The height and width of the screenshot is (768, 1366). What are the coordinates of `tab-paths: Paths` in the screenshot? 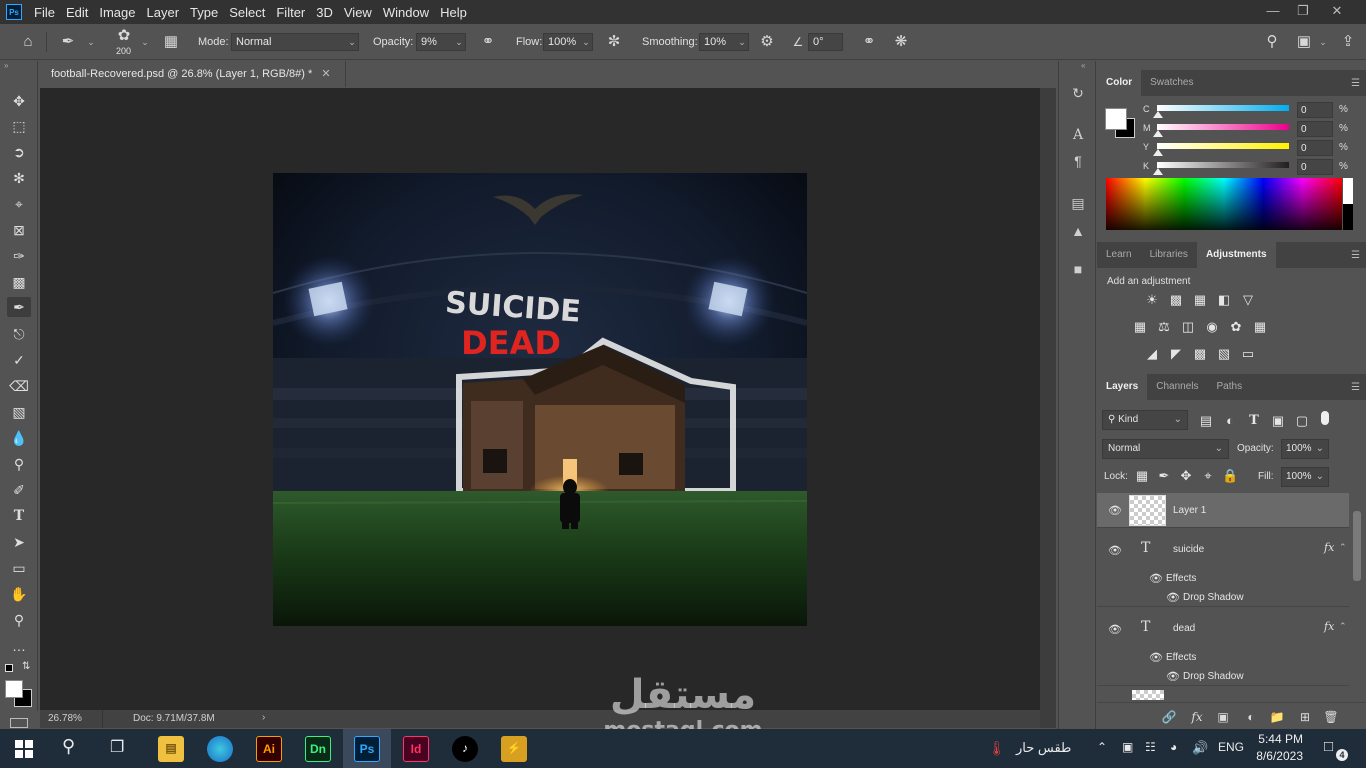 It's located at (1230, 387).